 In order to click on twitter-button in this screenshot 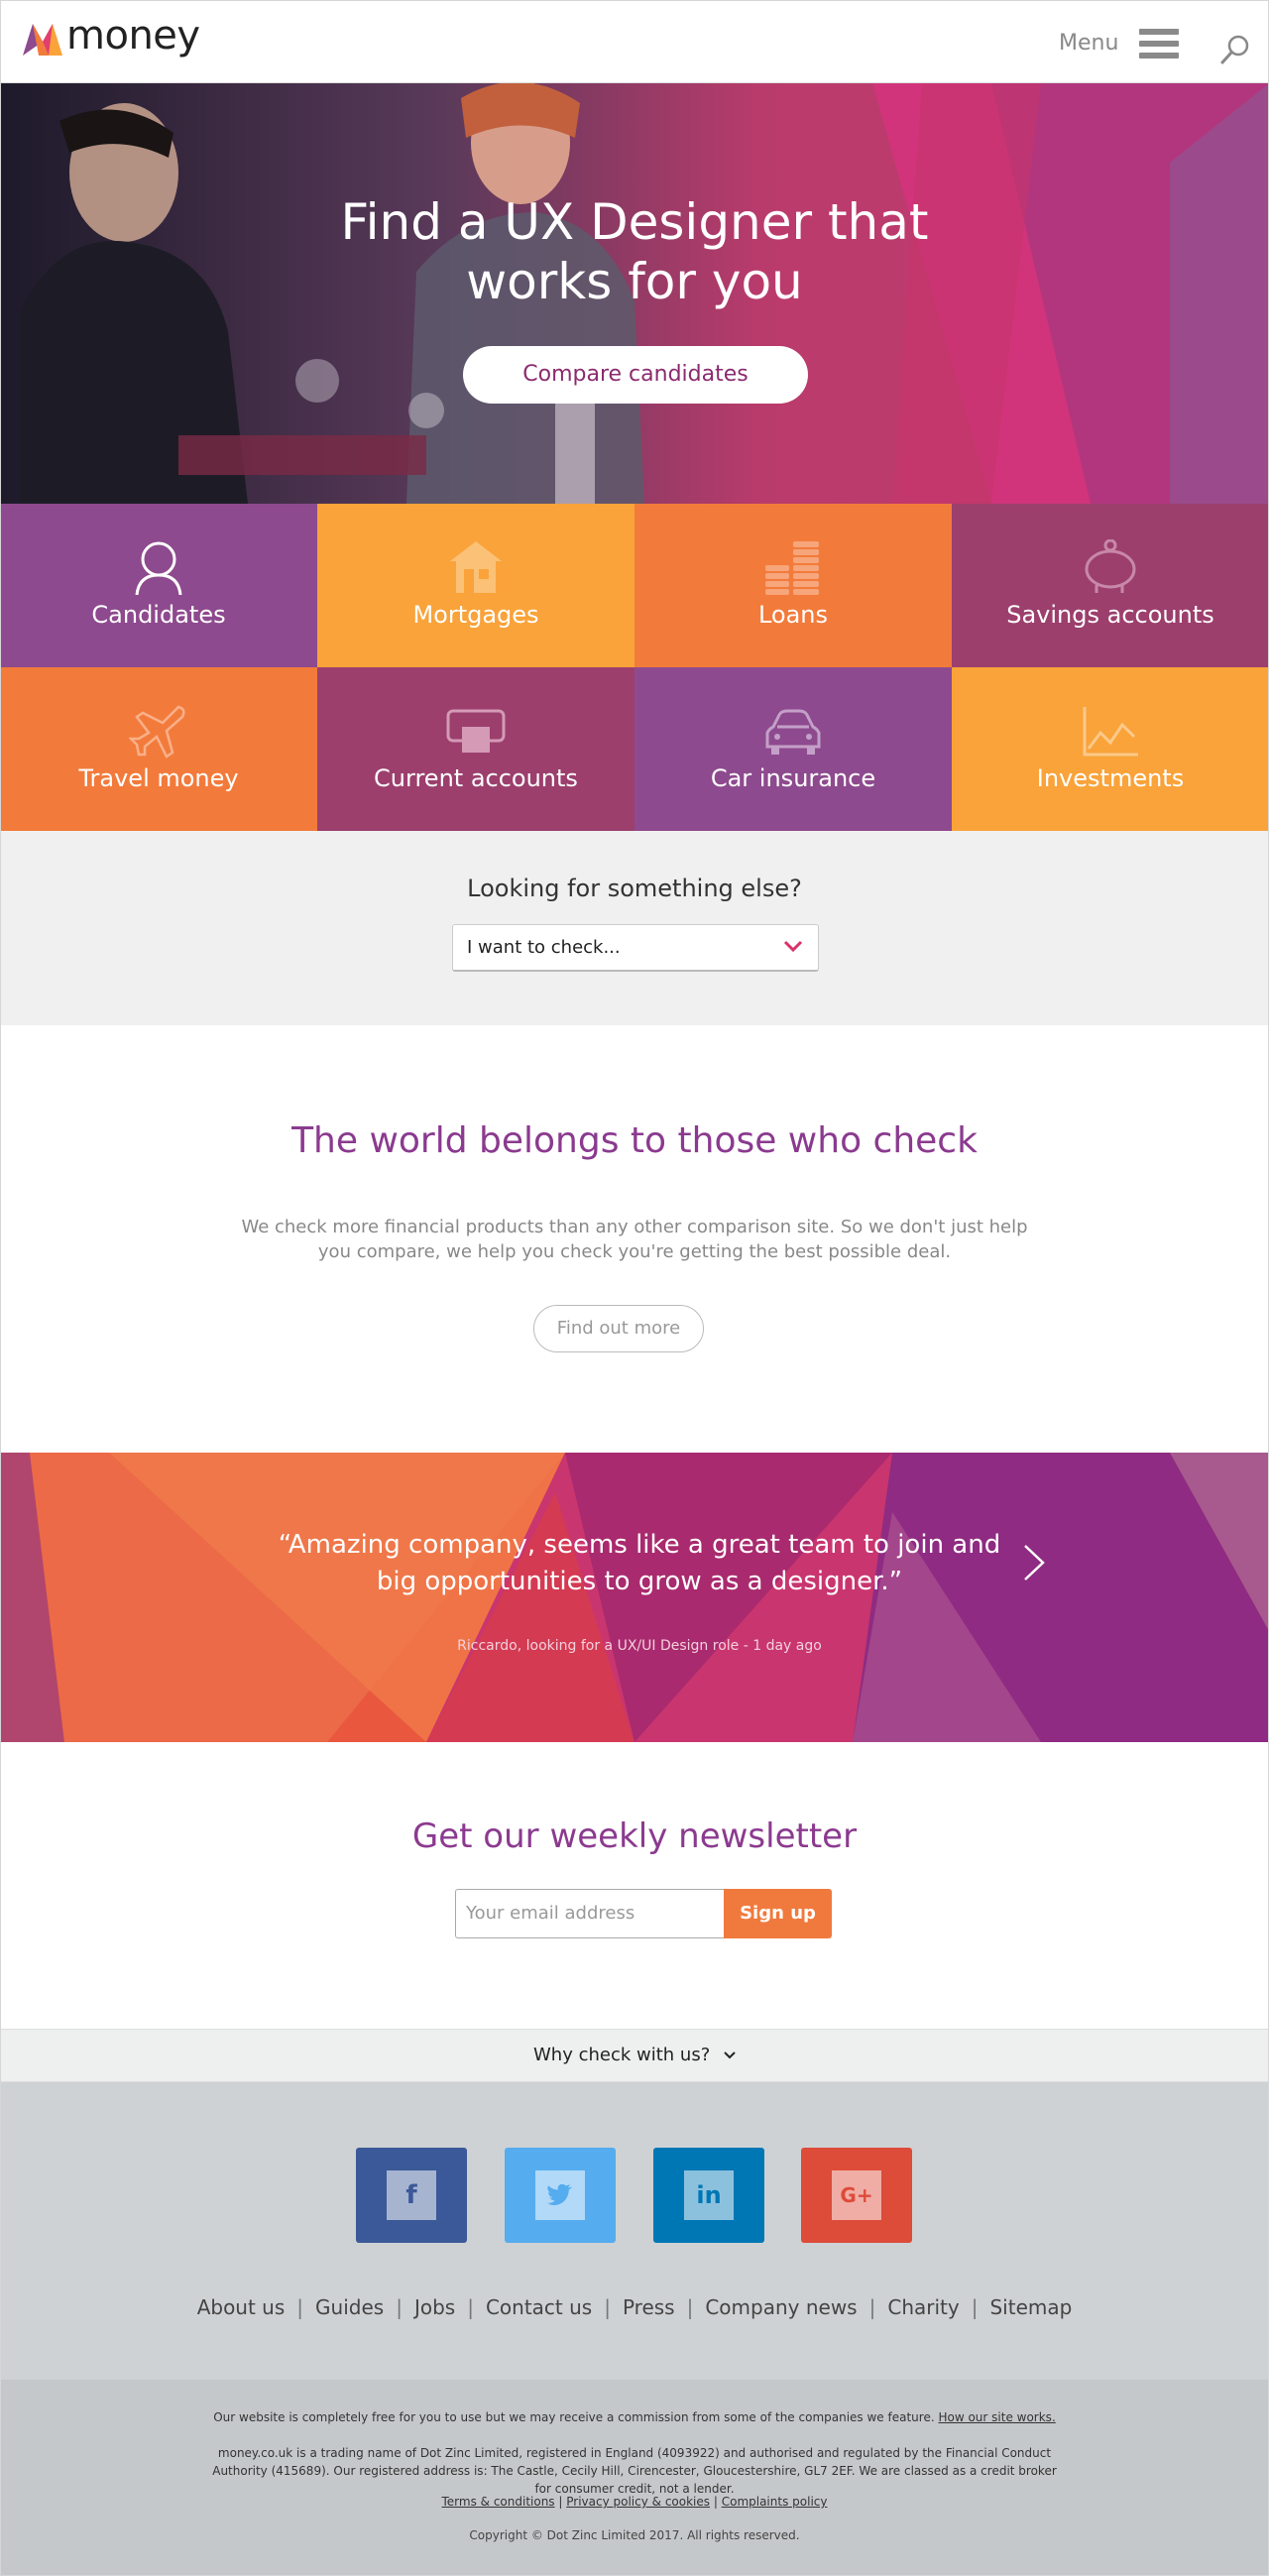, I will do `click(560, 2196)`.